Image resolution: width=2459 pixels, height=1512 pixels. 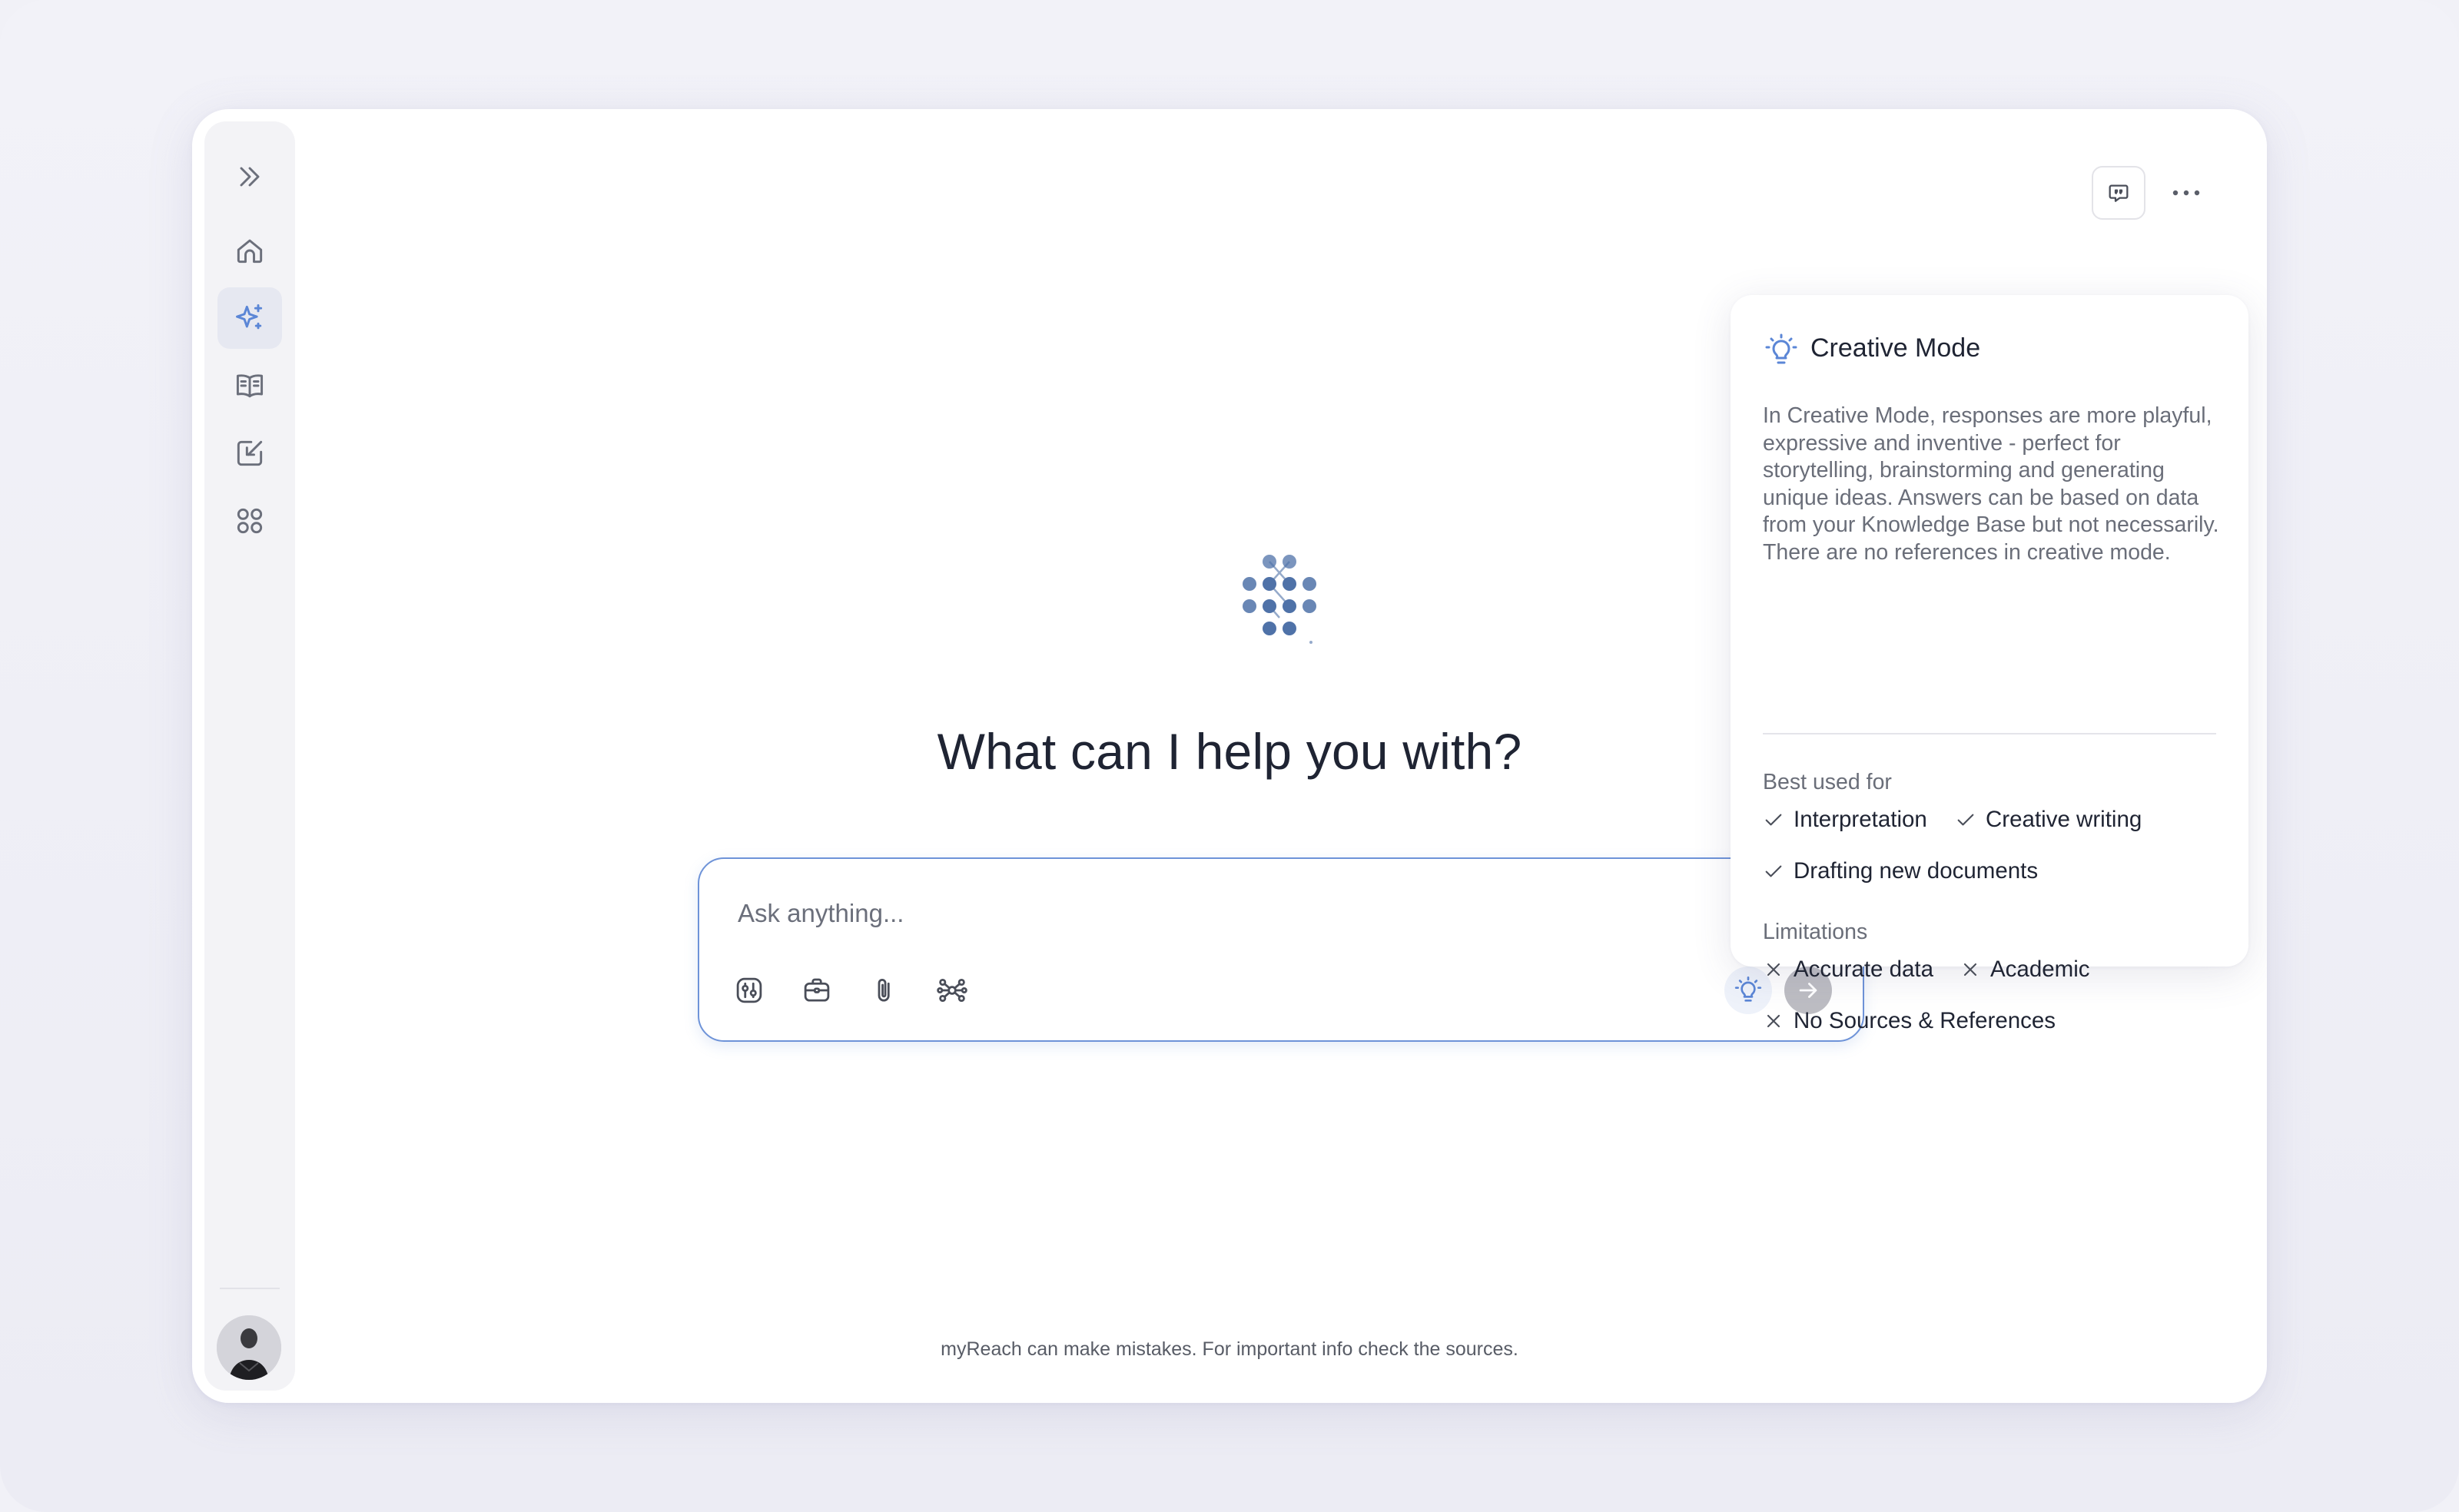 I want to click on sidebar-item-home, so click(x=249, y=250).